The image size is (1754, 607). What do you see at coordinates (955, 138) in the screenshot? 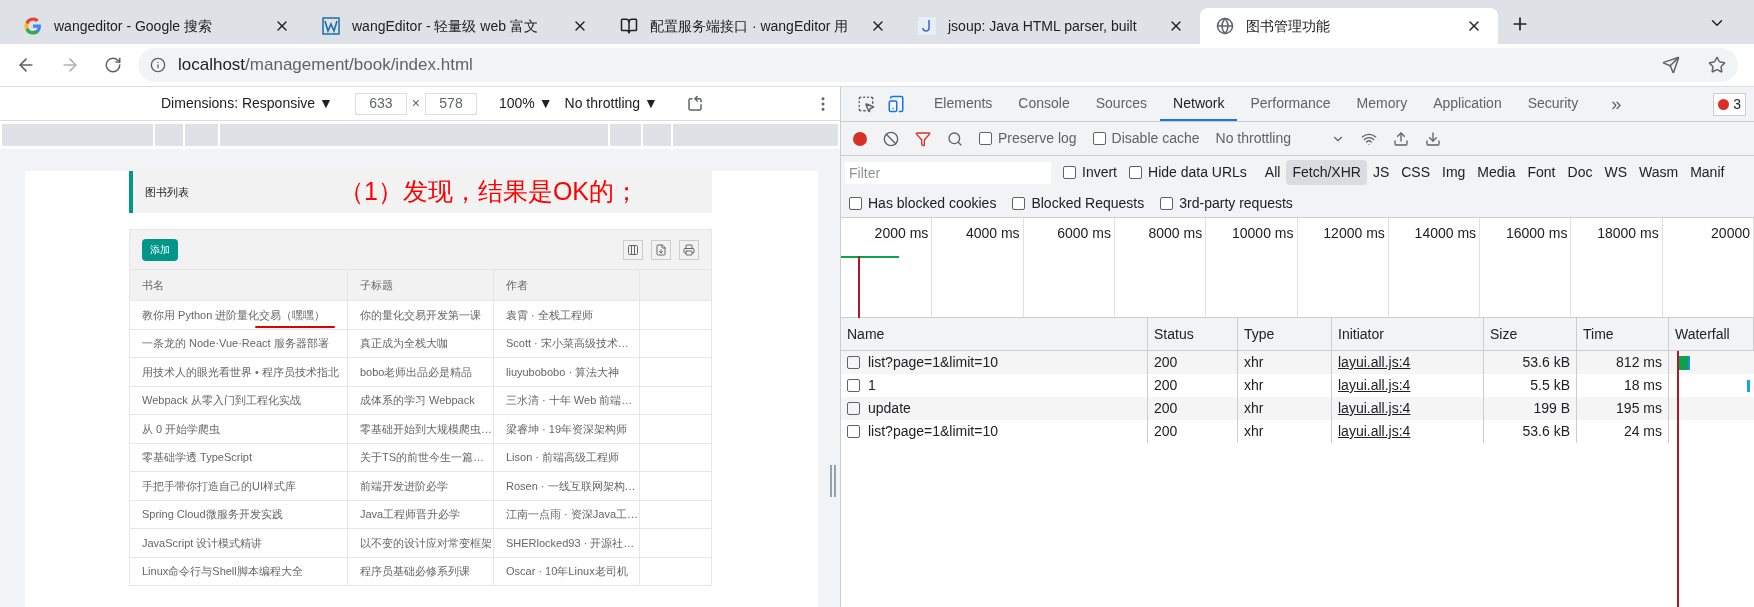
I see `search-icon` at bounding box center [955, 138].